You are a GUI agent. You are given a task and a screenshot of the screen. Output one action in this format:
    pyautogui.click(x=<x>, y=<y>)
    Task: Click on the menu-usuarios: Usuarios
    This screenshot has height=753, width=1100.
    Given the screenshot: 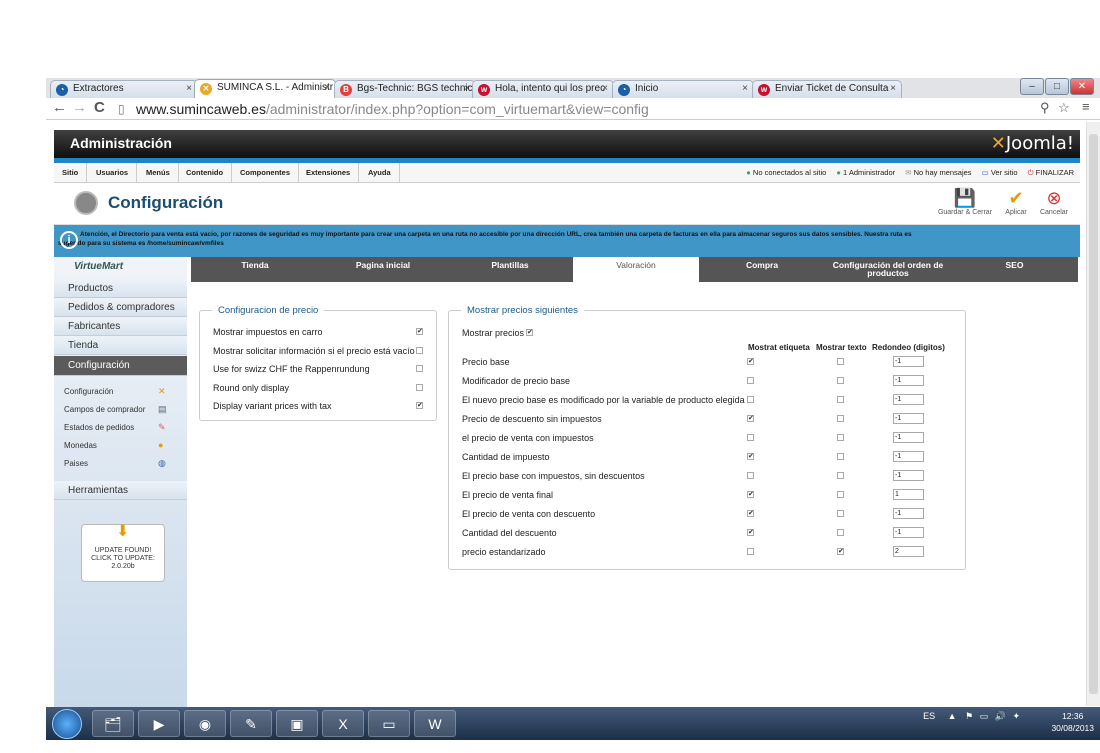 What is the action you would take?
    pyautogui.click(x=113, y=173)
    